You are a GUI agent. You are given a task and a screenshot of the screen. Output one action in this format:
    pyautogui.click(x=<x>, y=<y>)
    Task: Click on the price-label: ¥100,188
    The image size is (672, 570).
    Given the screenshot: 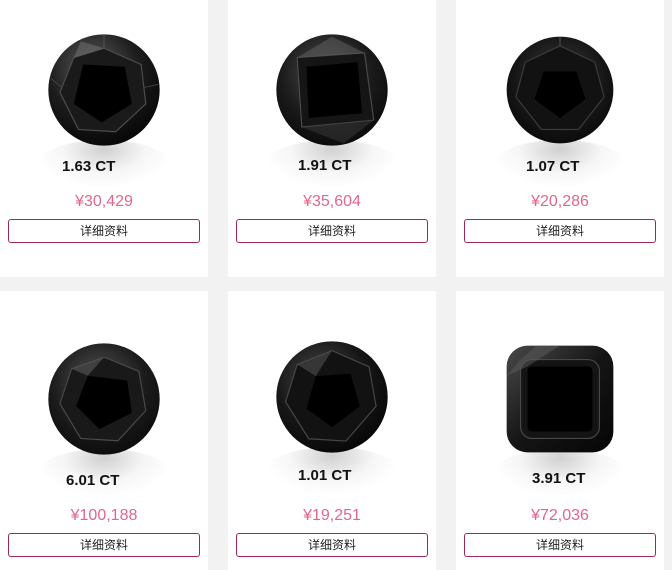 What is the action you would take?
    pyautogui.click(x=104, y=515)
    